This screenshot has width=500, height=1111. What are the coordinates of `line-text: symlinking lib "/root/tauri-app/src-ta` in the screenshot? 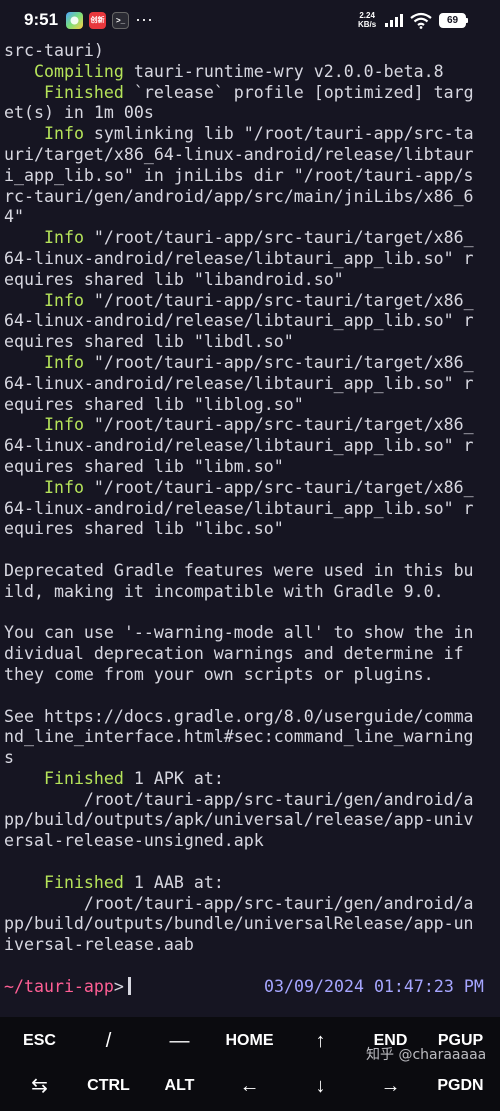 It's located at (278, 134).